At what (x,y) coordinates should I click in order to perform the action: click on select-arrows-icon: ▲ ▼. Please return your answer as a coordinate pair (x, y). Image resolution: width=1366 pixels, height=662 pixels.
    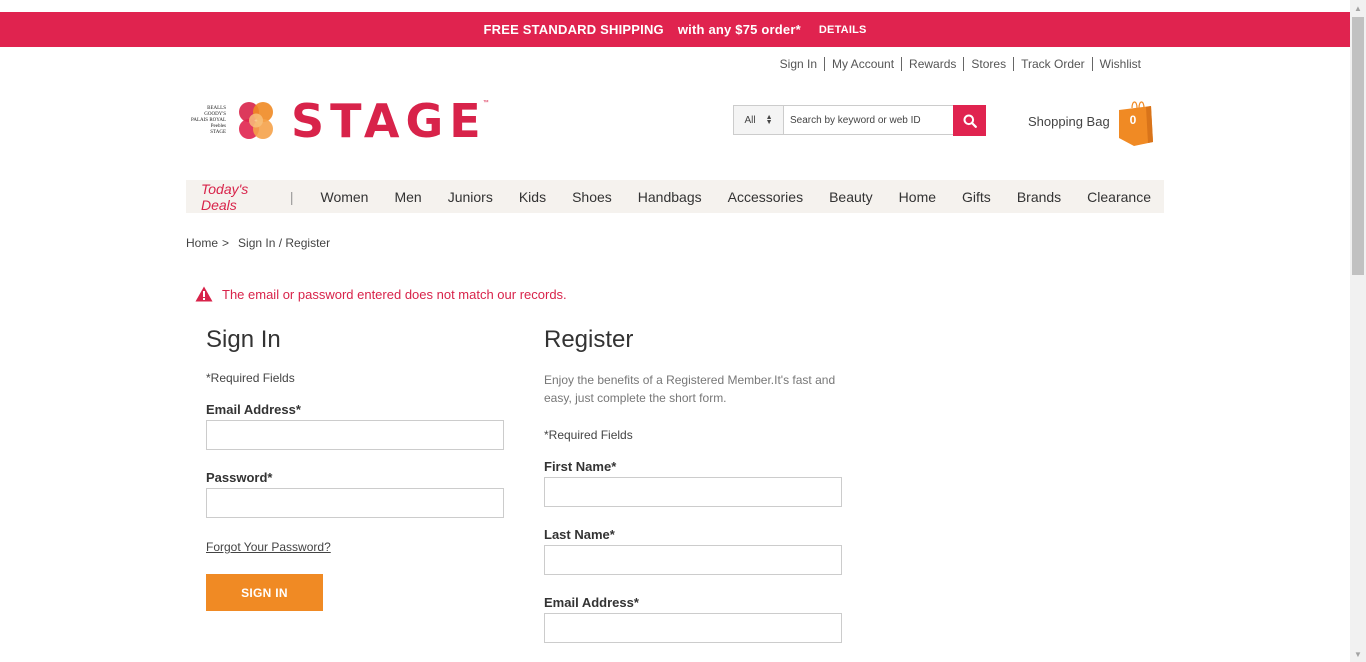
    Looking at the image, I should click on (769, 120).